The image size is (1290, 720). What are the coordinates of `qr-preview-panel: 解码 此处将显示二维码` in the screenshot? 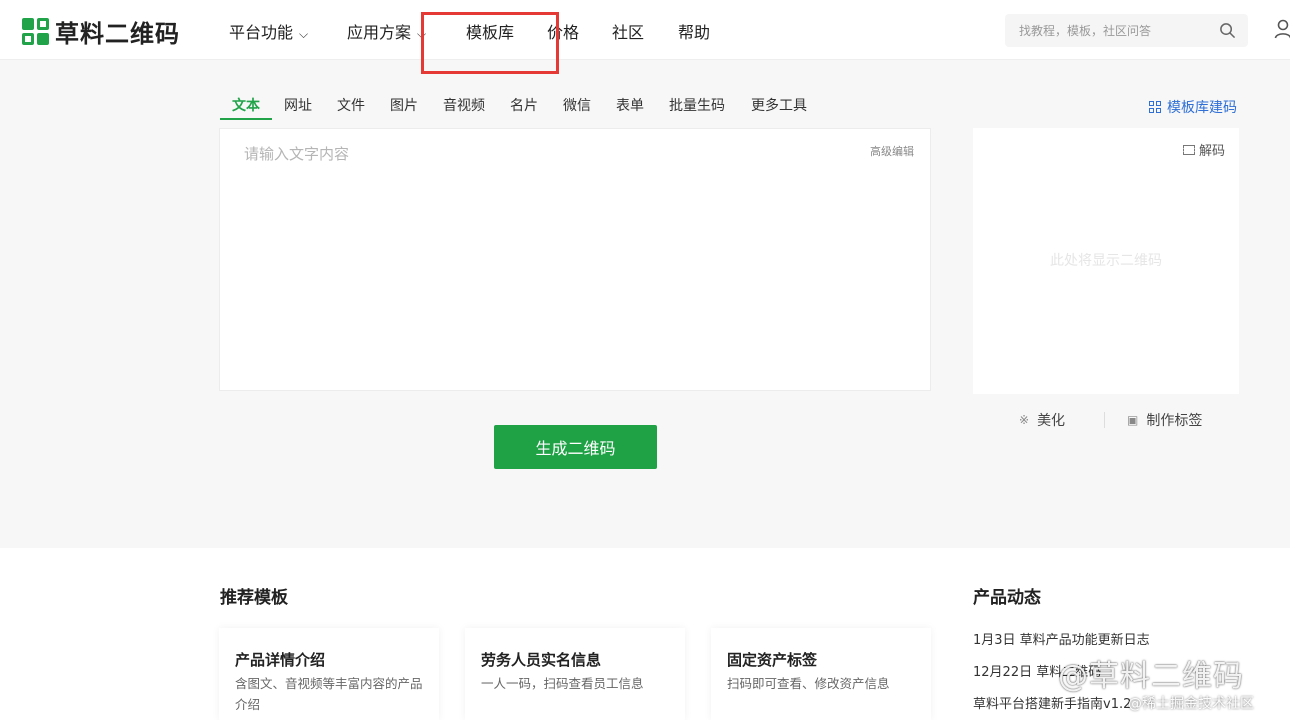 It's located at (1106, 261).